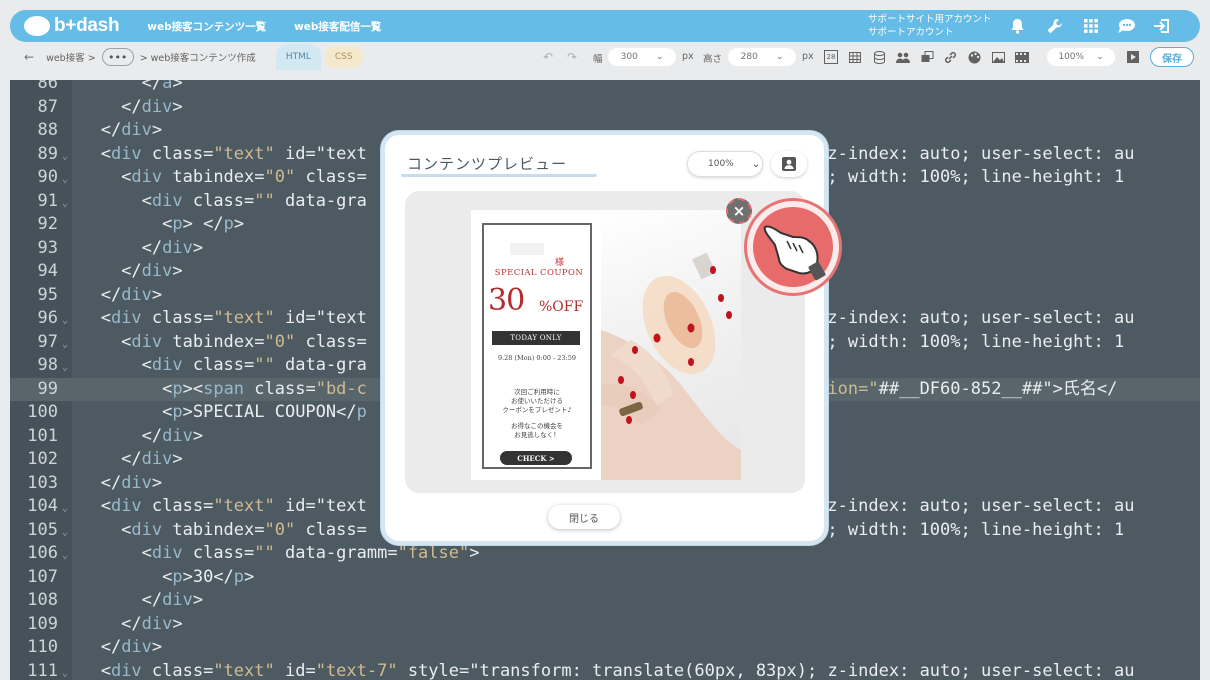  What do you see at coordinates (537, 435) in the screenshot?
I see `coupon-msg-2b: お見逃しなく！` at bounding box center [537, 435].